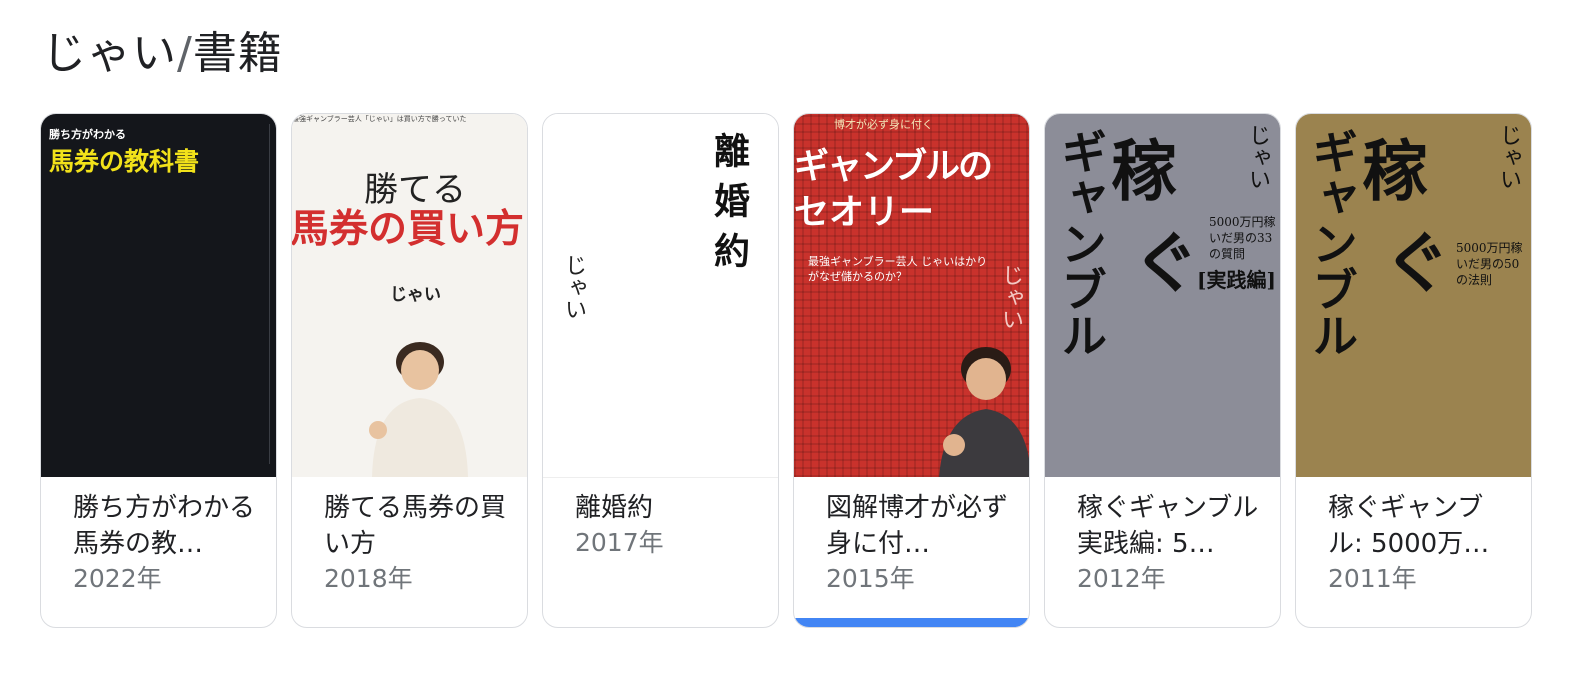 Image resolution: width=1586 pixels, height=680 pixels. What do you see at coordinates (898, 269) in the screenshot?
I see `cover-subtitle: 最強ギャンブラー芸人 じゃいはかりがなぜ儲かるのか？` at bounding box center [898, 269].